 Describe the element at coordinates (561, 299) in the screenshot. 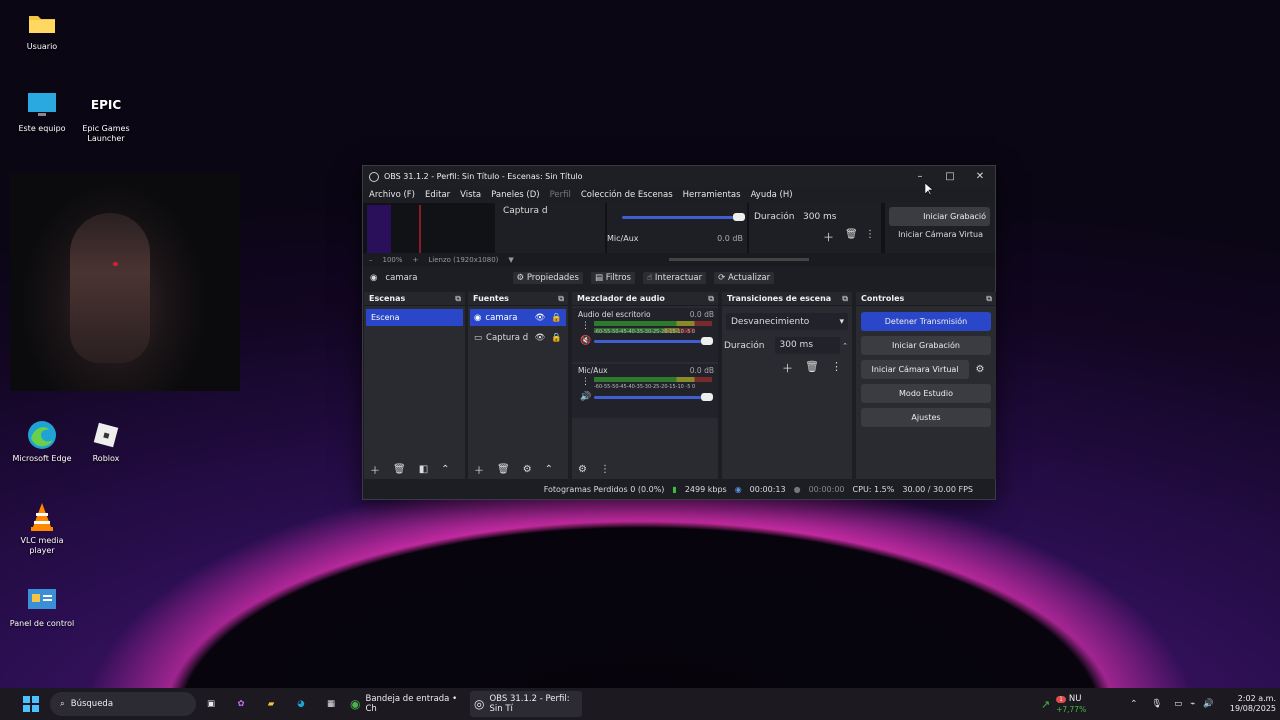

I see `sources-float-icon: ⧉` at that location.